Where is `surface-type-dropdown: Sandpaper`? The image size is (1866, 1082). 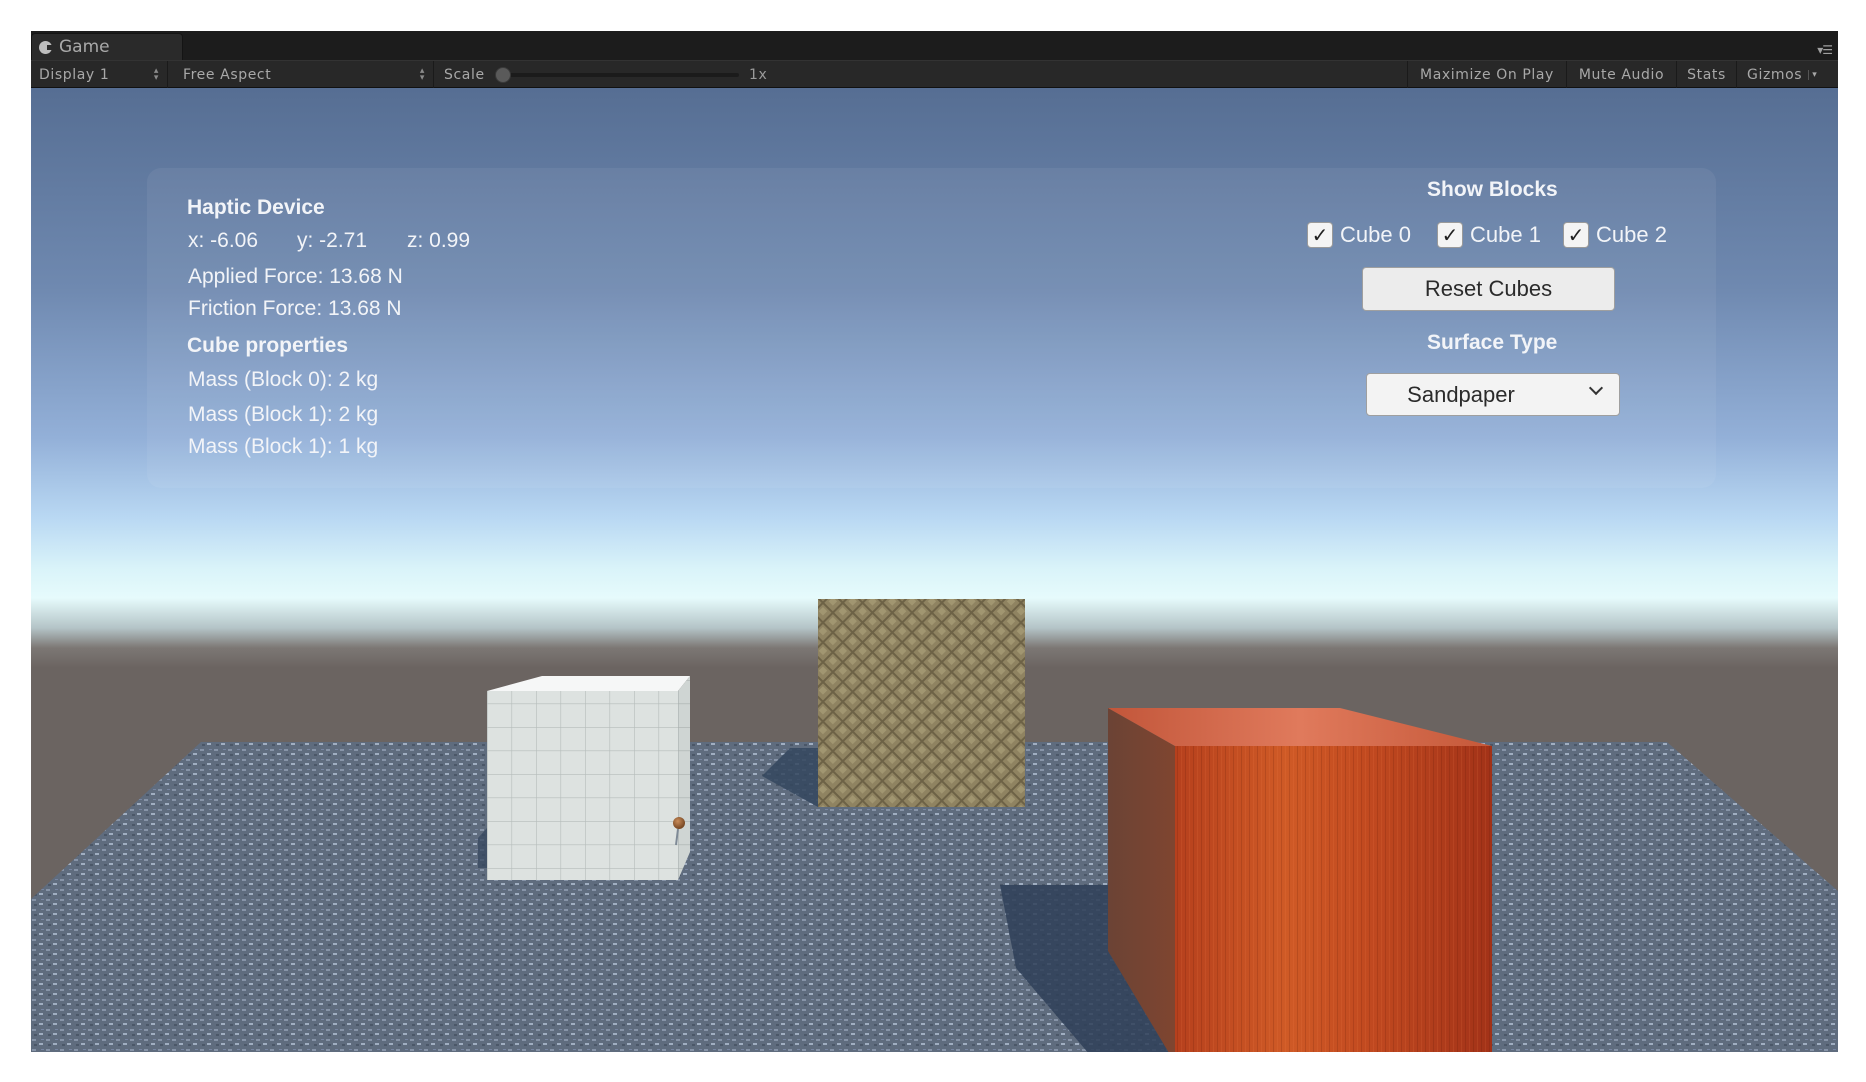
surface-type-dropdown: Sandpaper is located at coordinates (1493, 394).